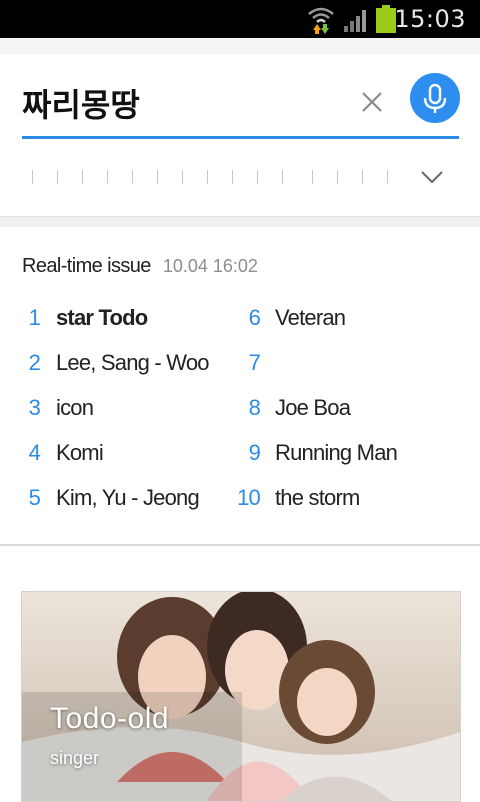  I want to click on suggestion-tick-row, so click(212, 178).